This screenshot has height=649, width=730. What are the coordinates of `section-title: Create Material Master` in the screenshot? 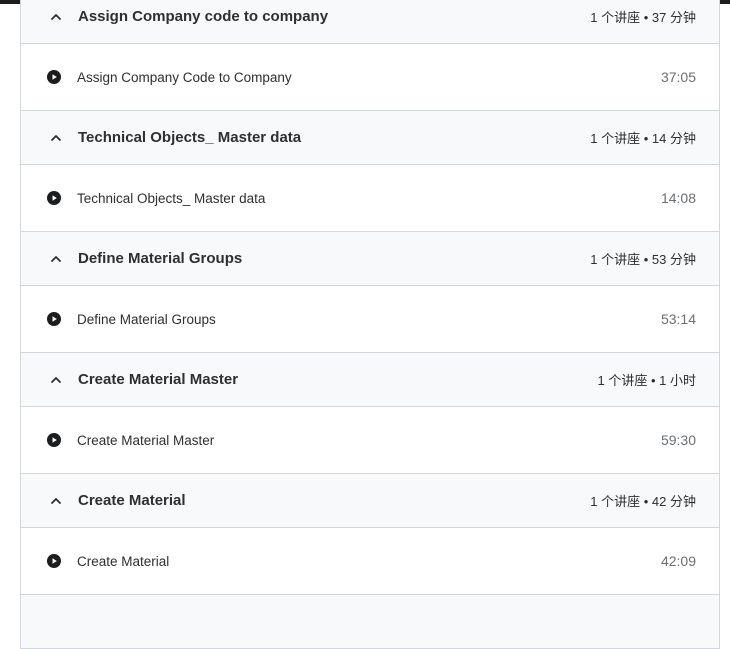 It's located at (158, 379).